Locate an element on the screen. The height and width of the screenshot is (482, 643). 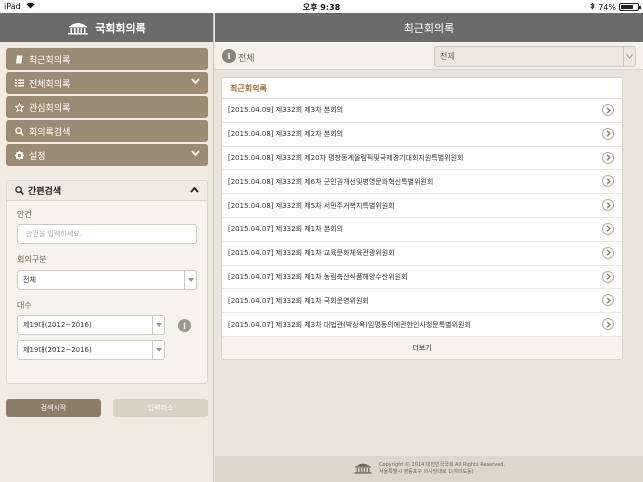
list-title: 최근회의록 is located at coordinates (422, 88).